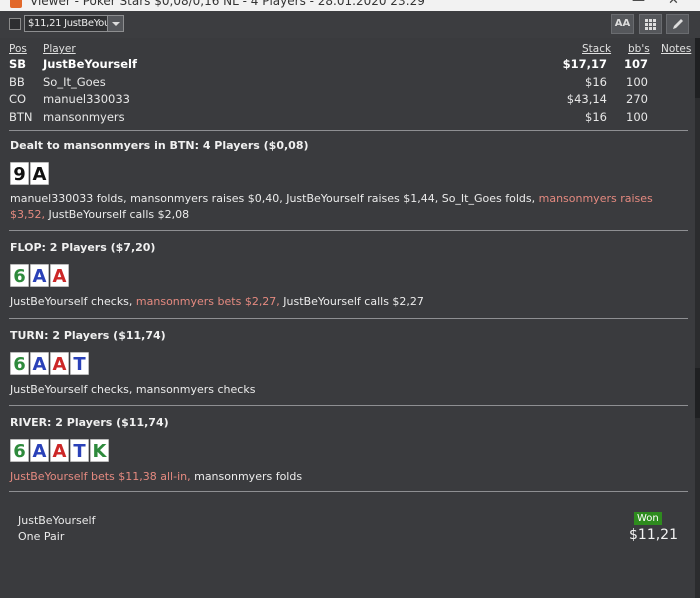 The height and width of the screenshot is (598, 700). I want to click on action-text: mansonmyers folds, so click(246, 476).